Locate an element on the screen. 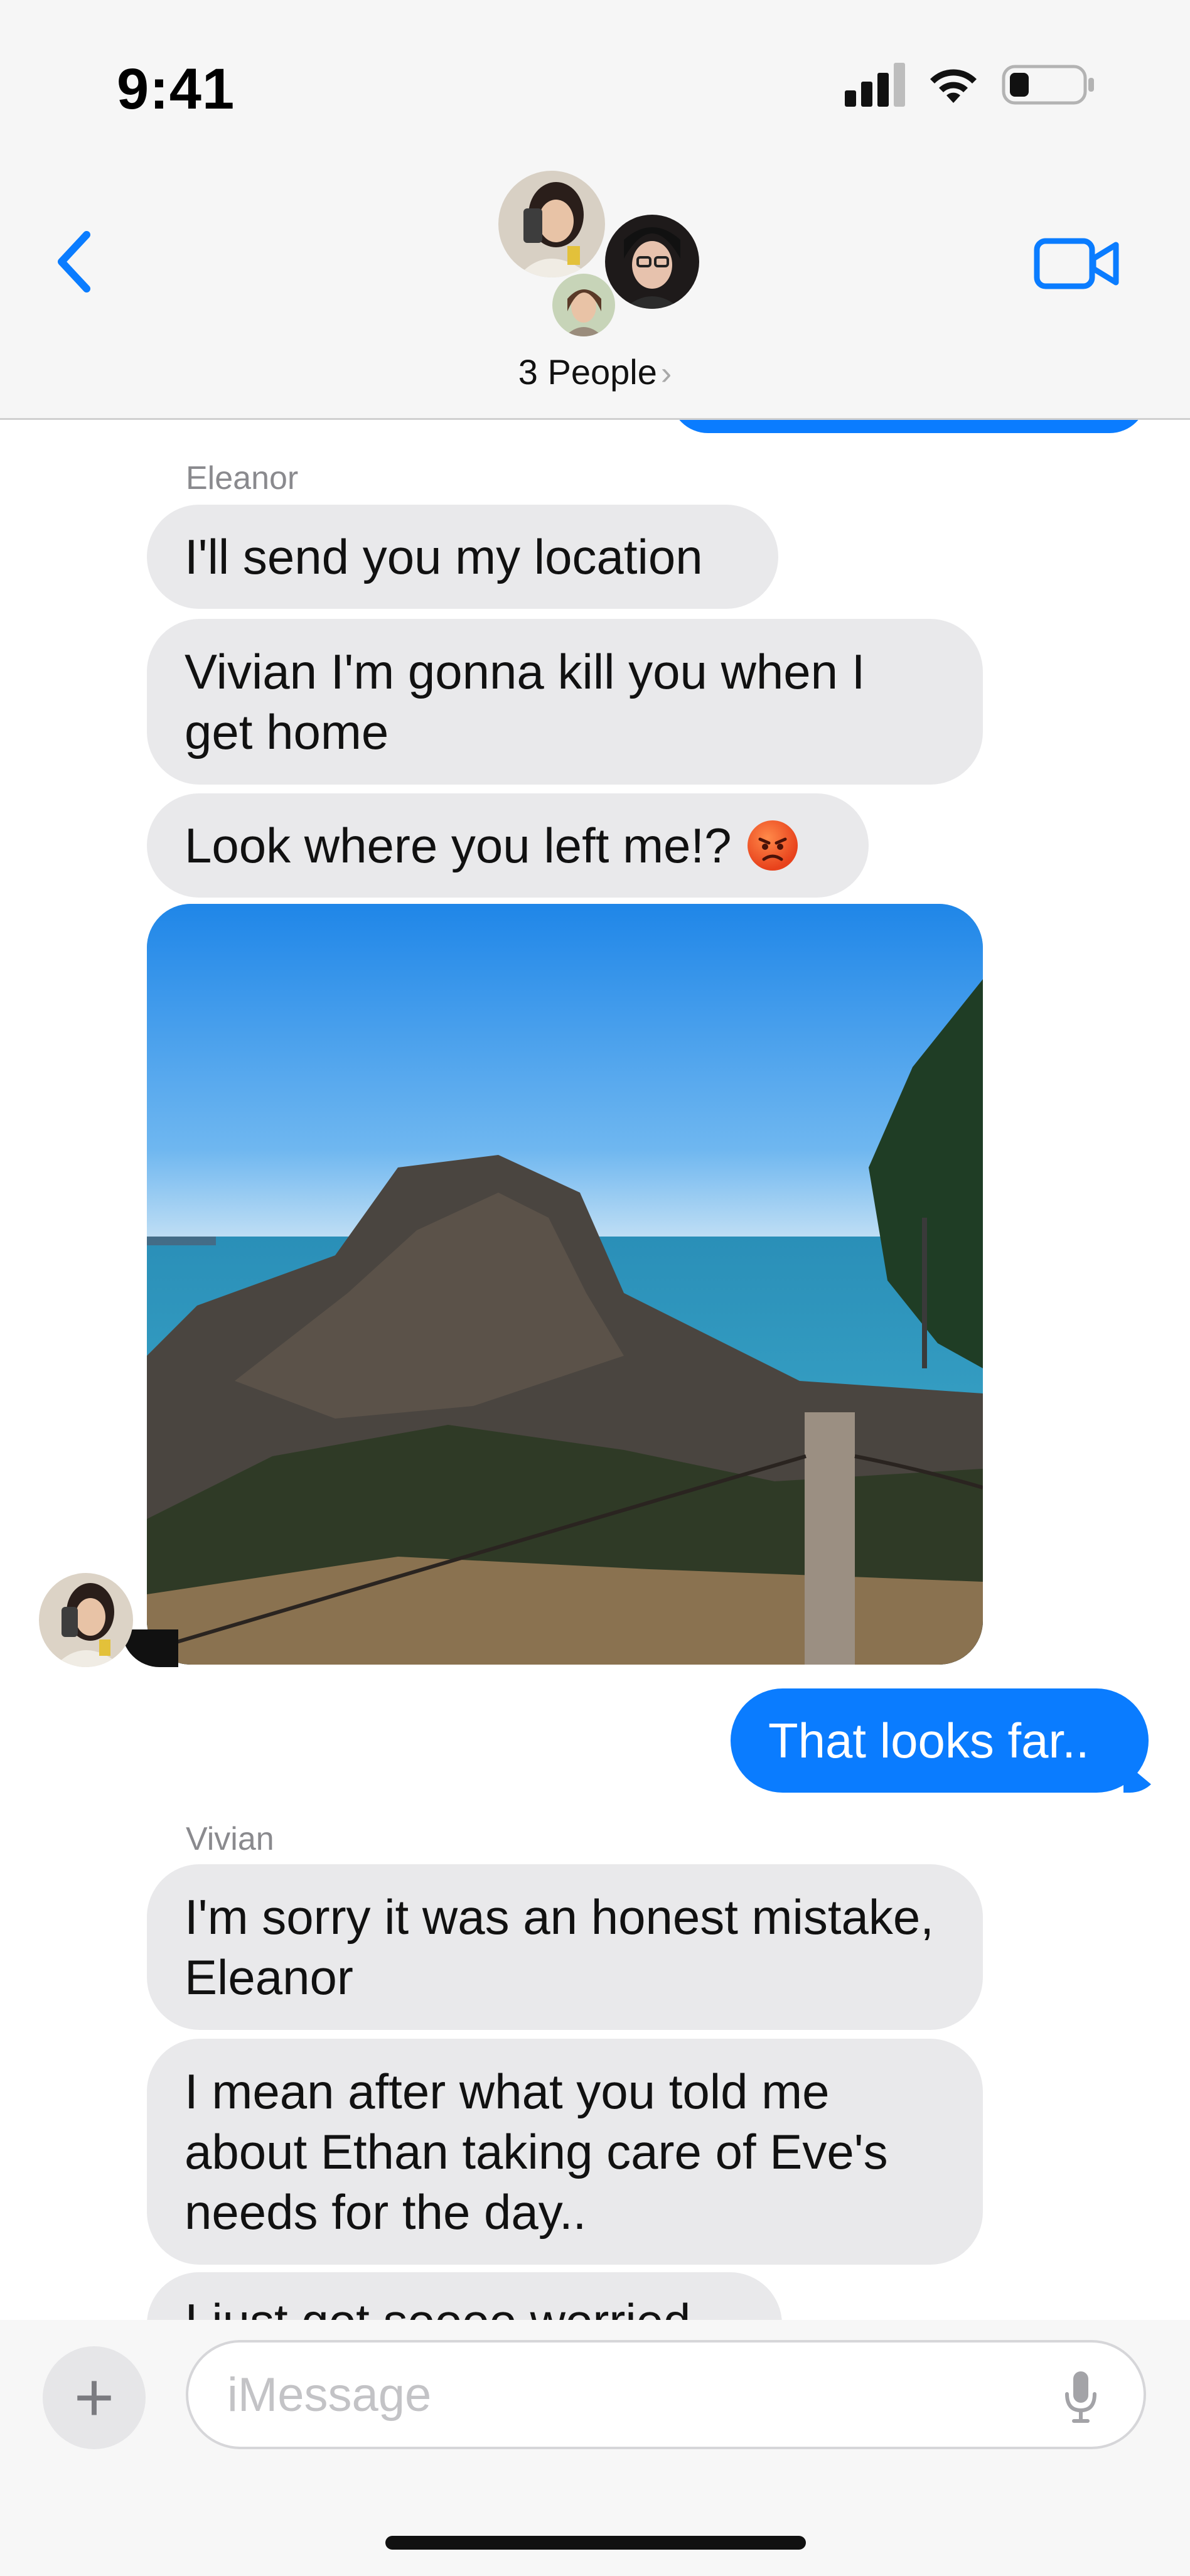 This screenshot has height=2576, width=1190. message-text: That looks far.. is located at coordinates (929, 1740).